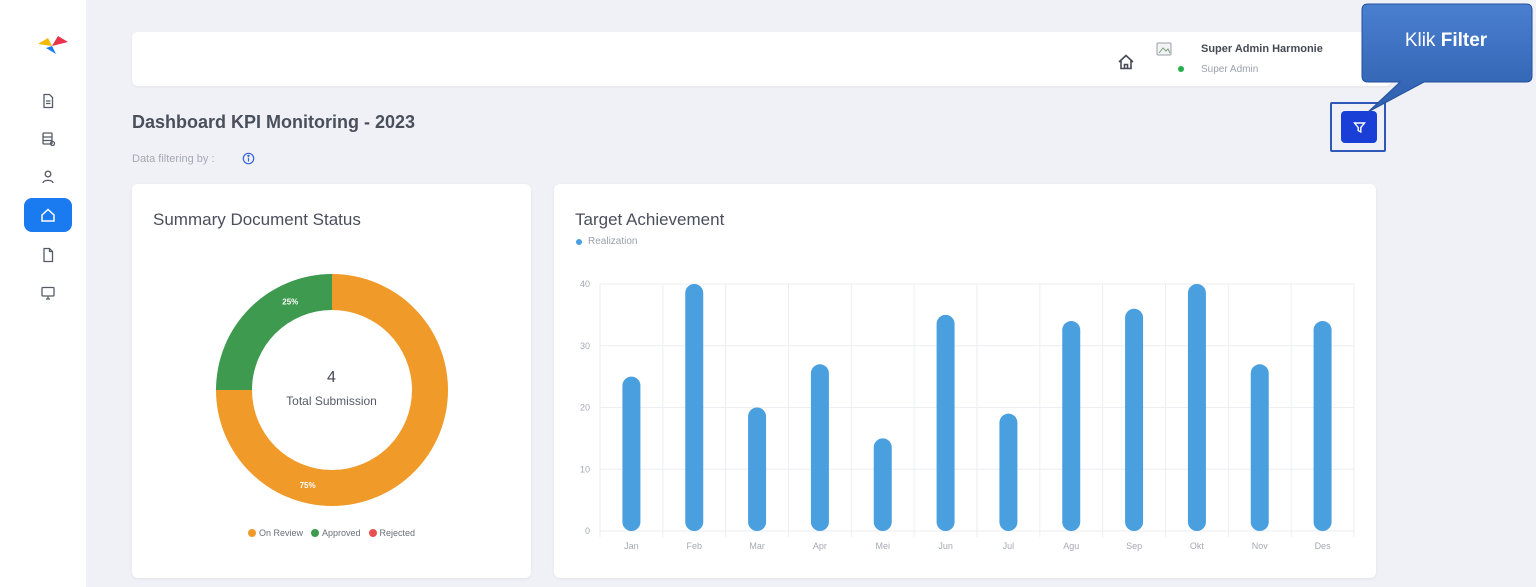 This screenshot has width=1536, height=587. I want to click on bar-mei, so click(882, 484).